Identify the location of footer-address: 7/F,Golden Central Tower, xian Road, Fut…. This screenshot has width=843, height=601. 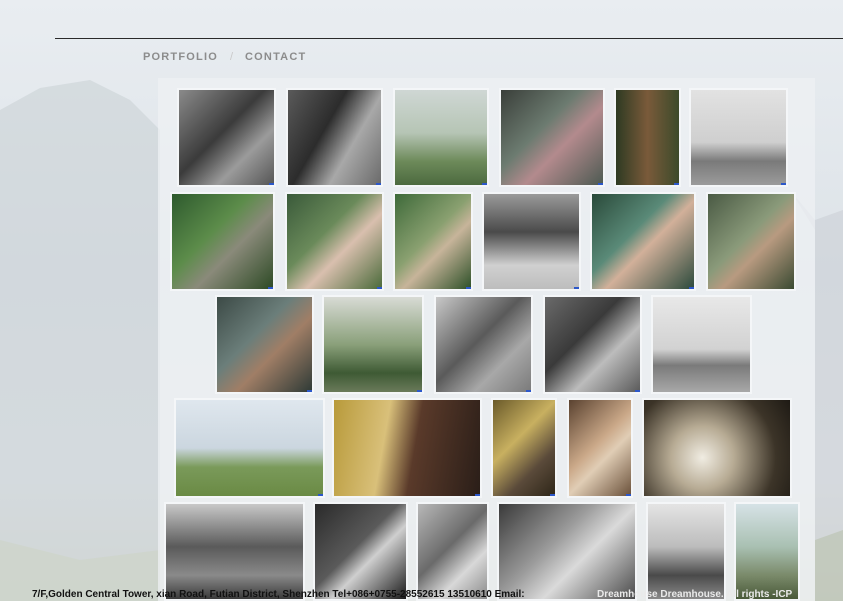
(278, 594).